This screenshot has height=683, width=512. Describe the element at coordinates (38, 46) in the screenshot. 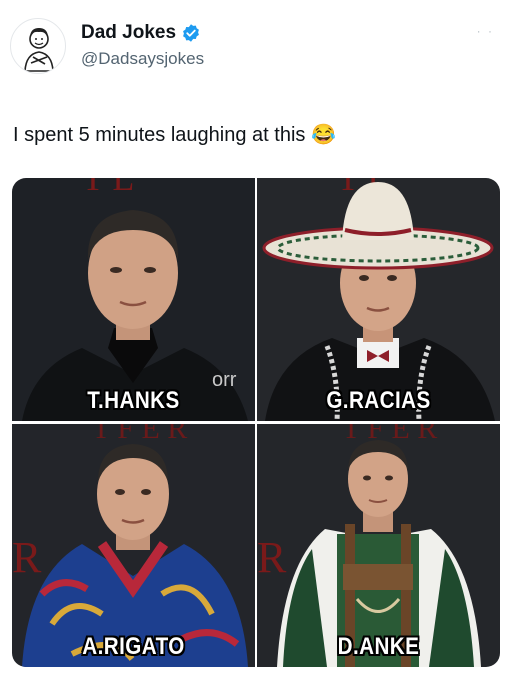

I see `avatar` at that location.